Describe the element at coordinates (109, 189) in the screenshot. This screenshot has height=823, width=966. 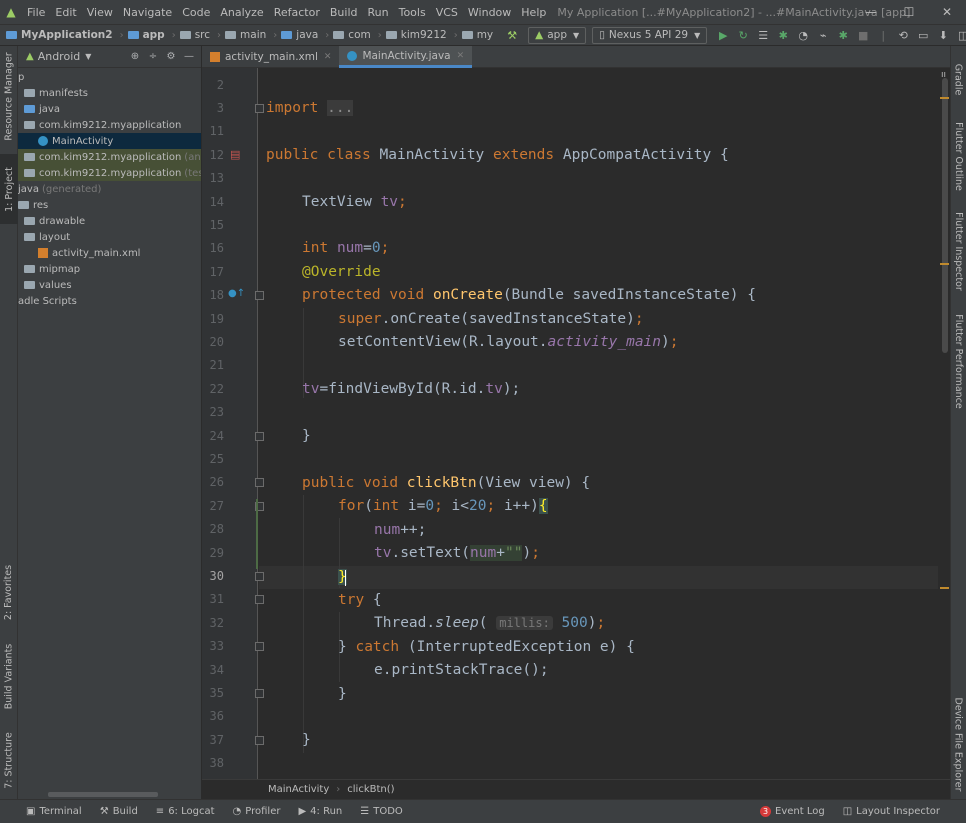
I see `tree-item-java-generated: java (generated)` at that location.